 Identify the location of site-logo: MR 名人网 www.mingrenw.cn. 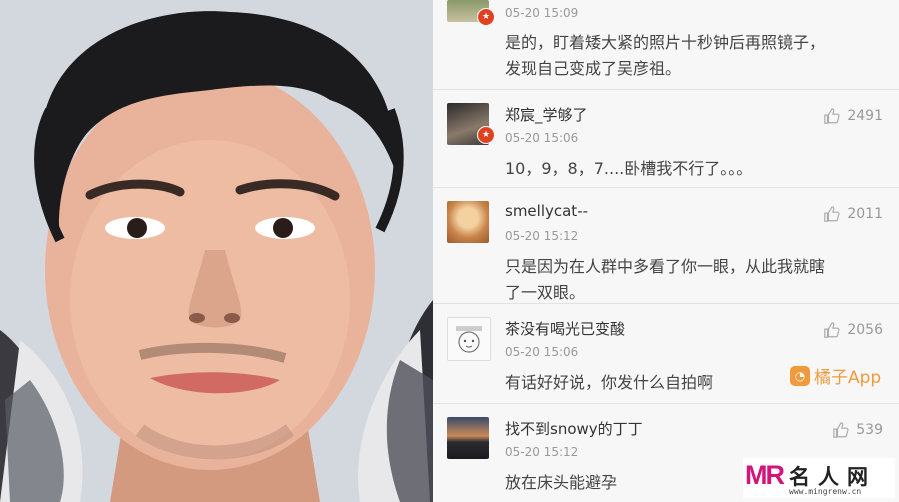
(819, 478).